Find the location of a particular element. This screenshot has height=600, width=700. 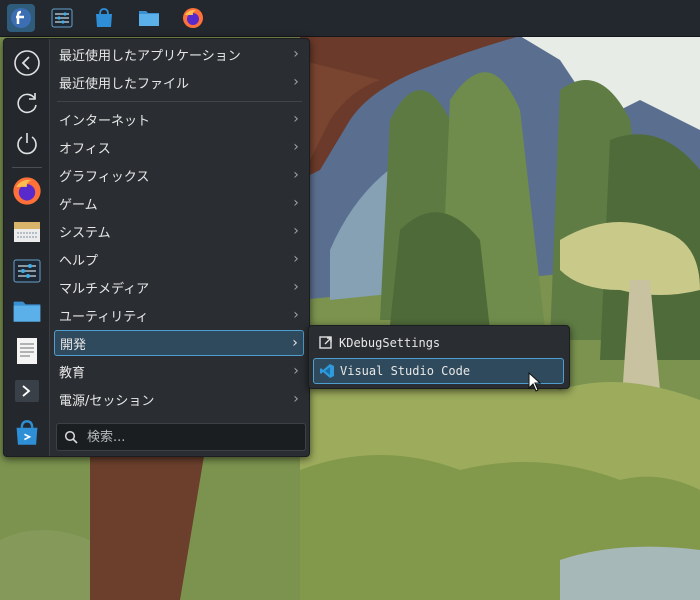

settings-icon is located at coordinates (27, 271).